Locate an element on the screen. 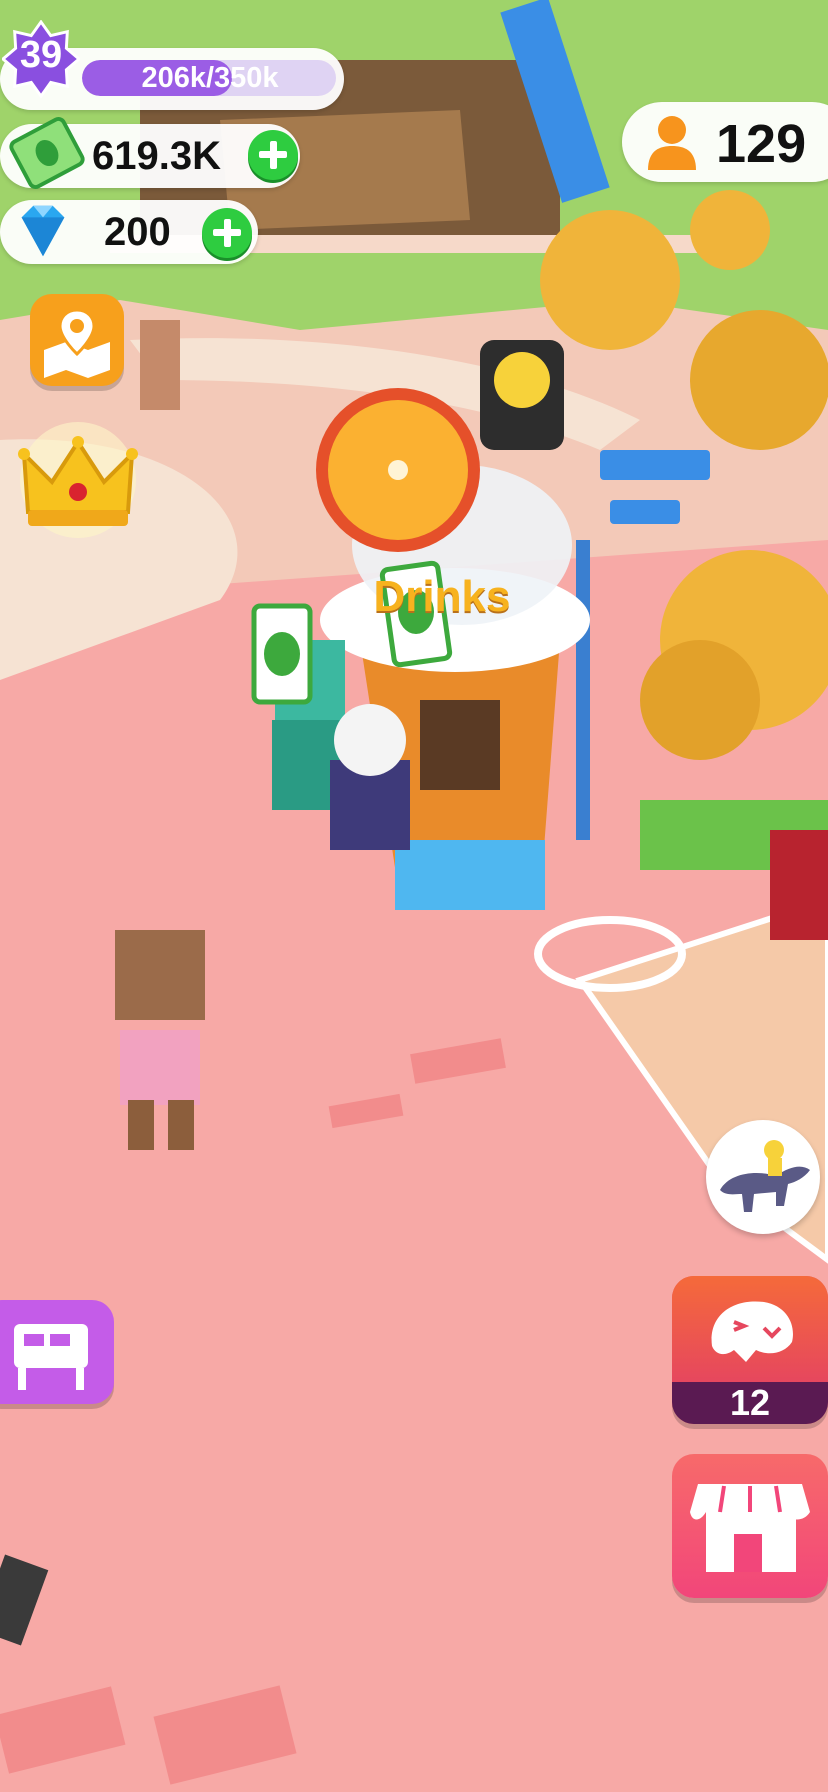  stand-button is located at coordinates (57, 1352).